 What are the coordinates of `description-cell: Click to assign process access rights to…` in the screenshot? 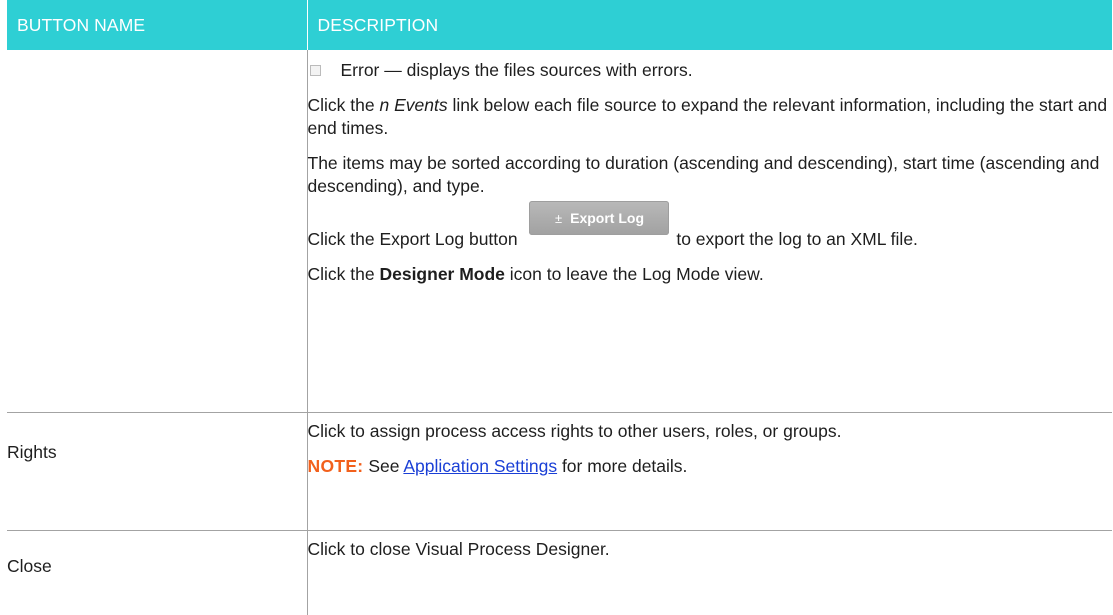 It's located at (709, 472).